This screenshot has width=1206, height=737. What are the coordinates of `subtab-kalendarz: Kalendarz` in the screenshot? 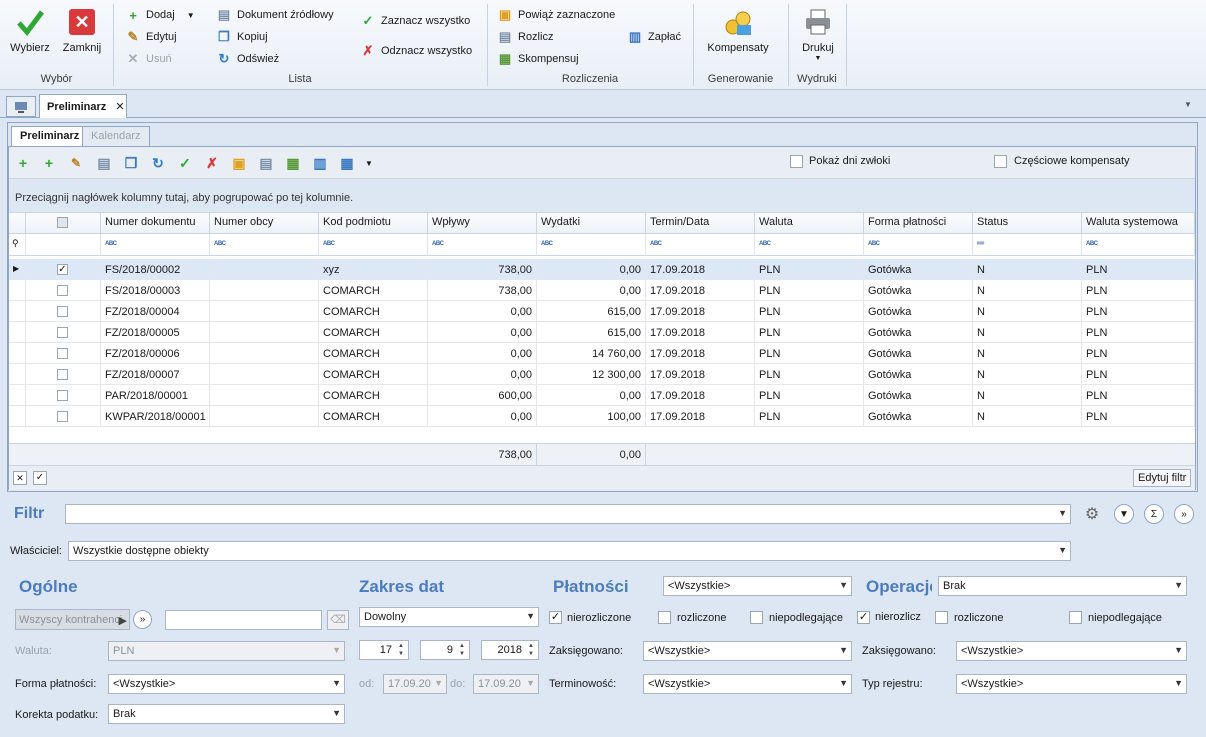 It's located at (116, 136).